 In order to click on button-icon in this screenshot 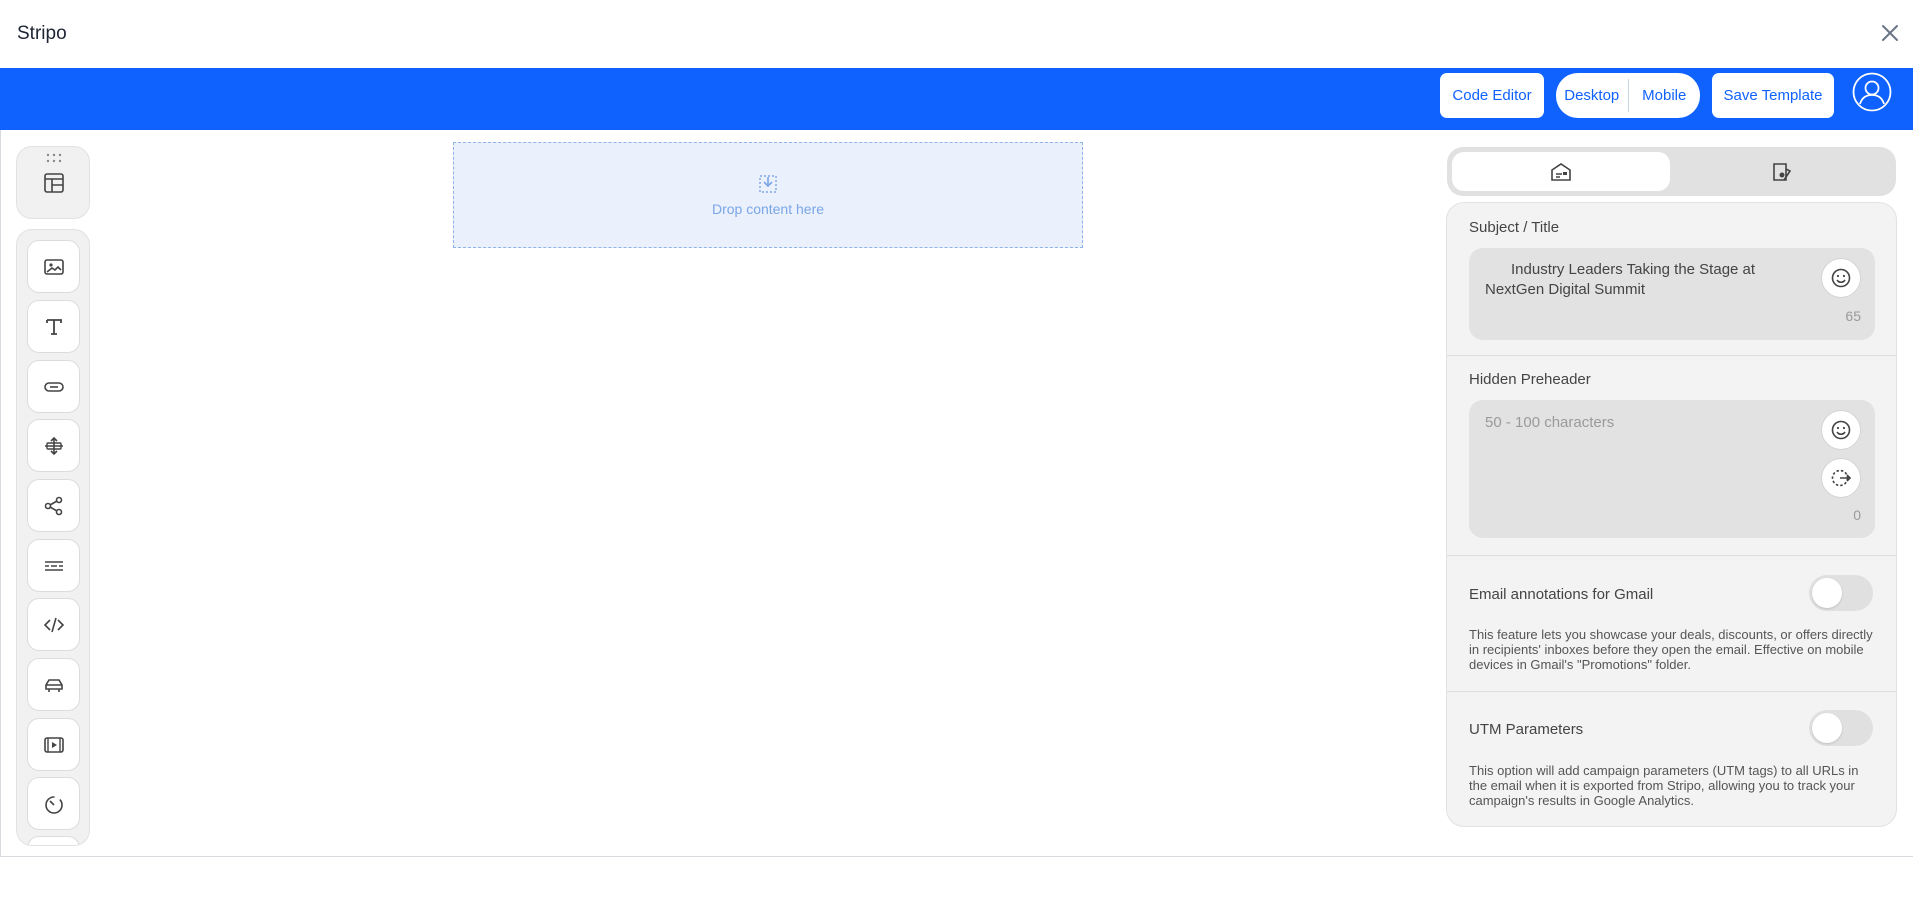, I will do `click(53, 386)`.